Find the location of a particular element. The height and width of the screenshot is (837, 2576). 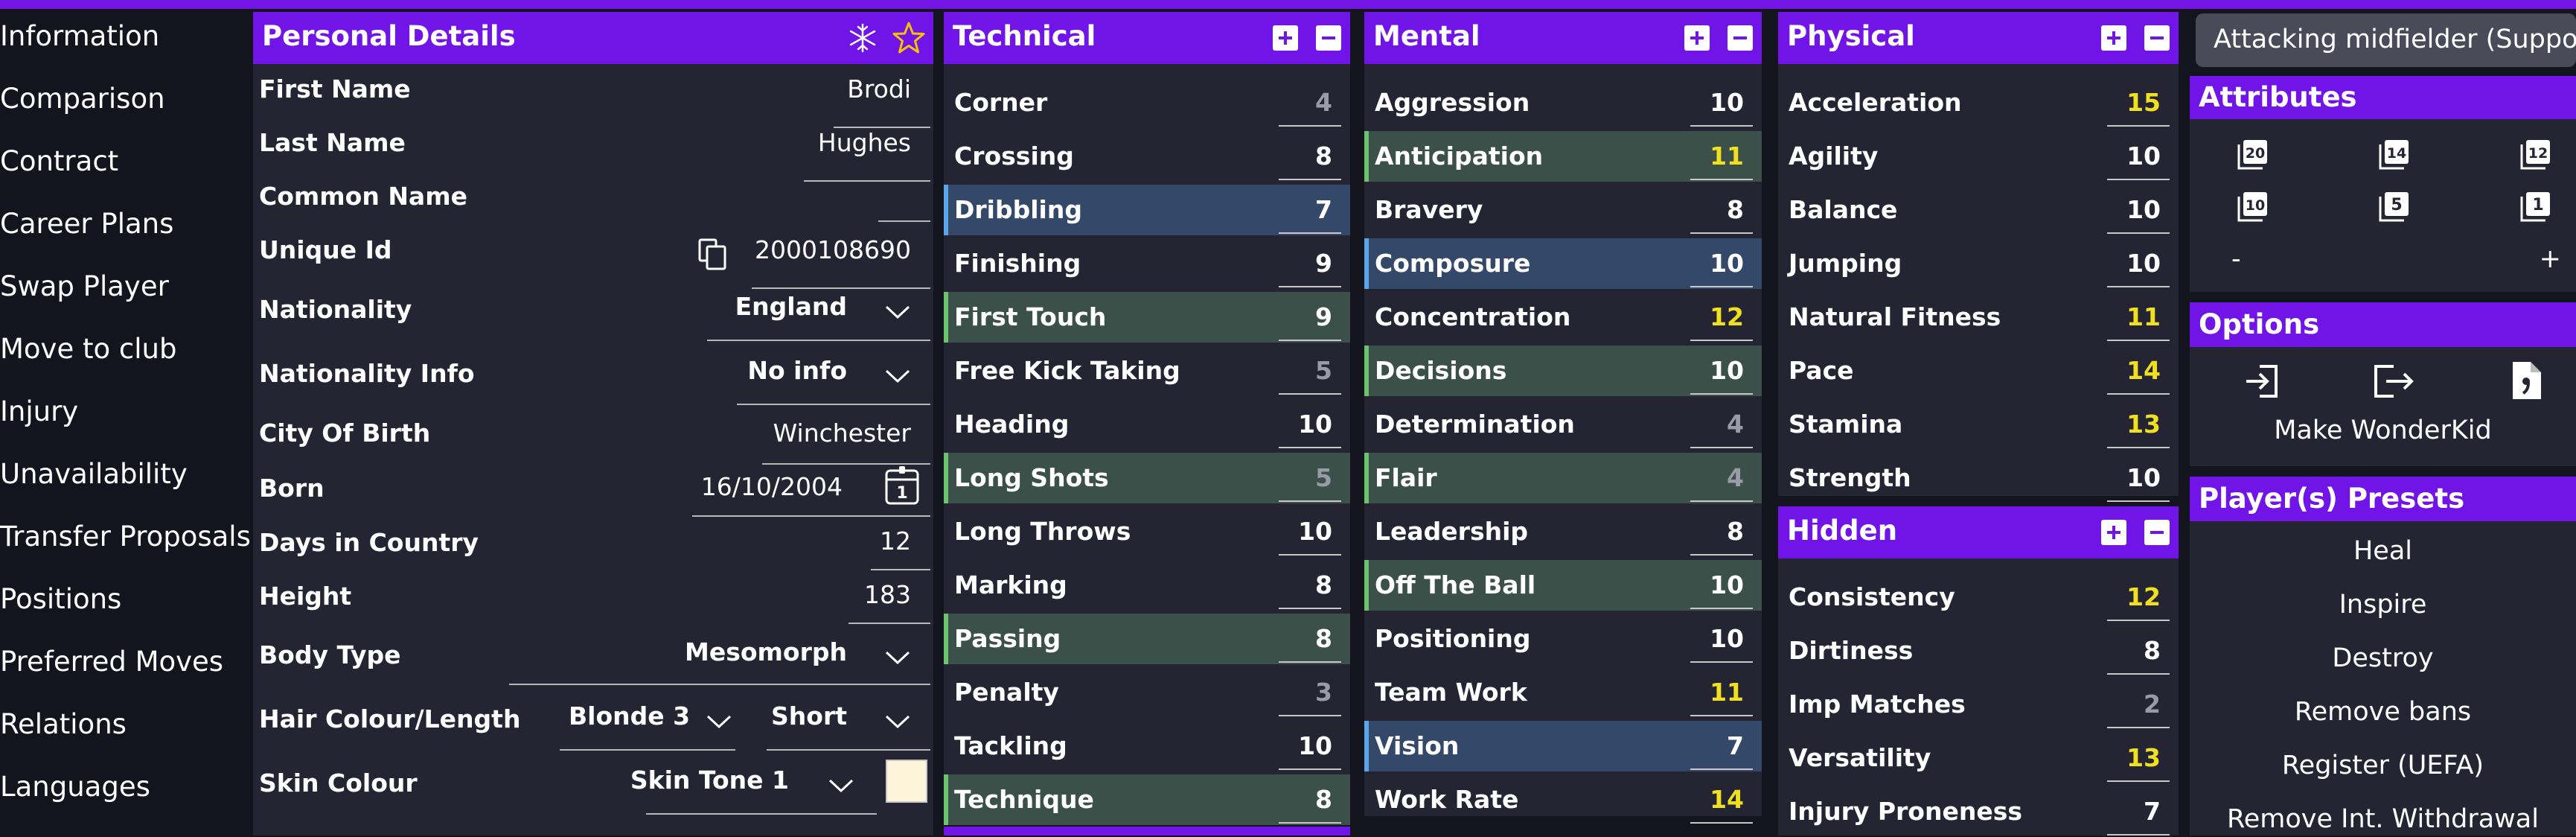

attribute-value-input: 3 is located at coordinates (1323, 692).